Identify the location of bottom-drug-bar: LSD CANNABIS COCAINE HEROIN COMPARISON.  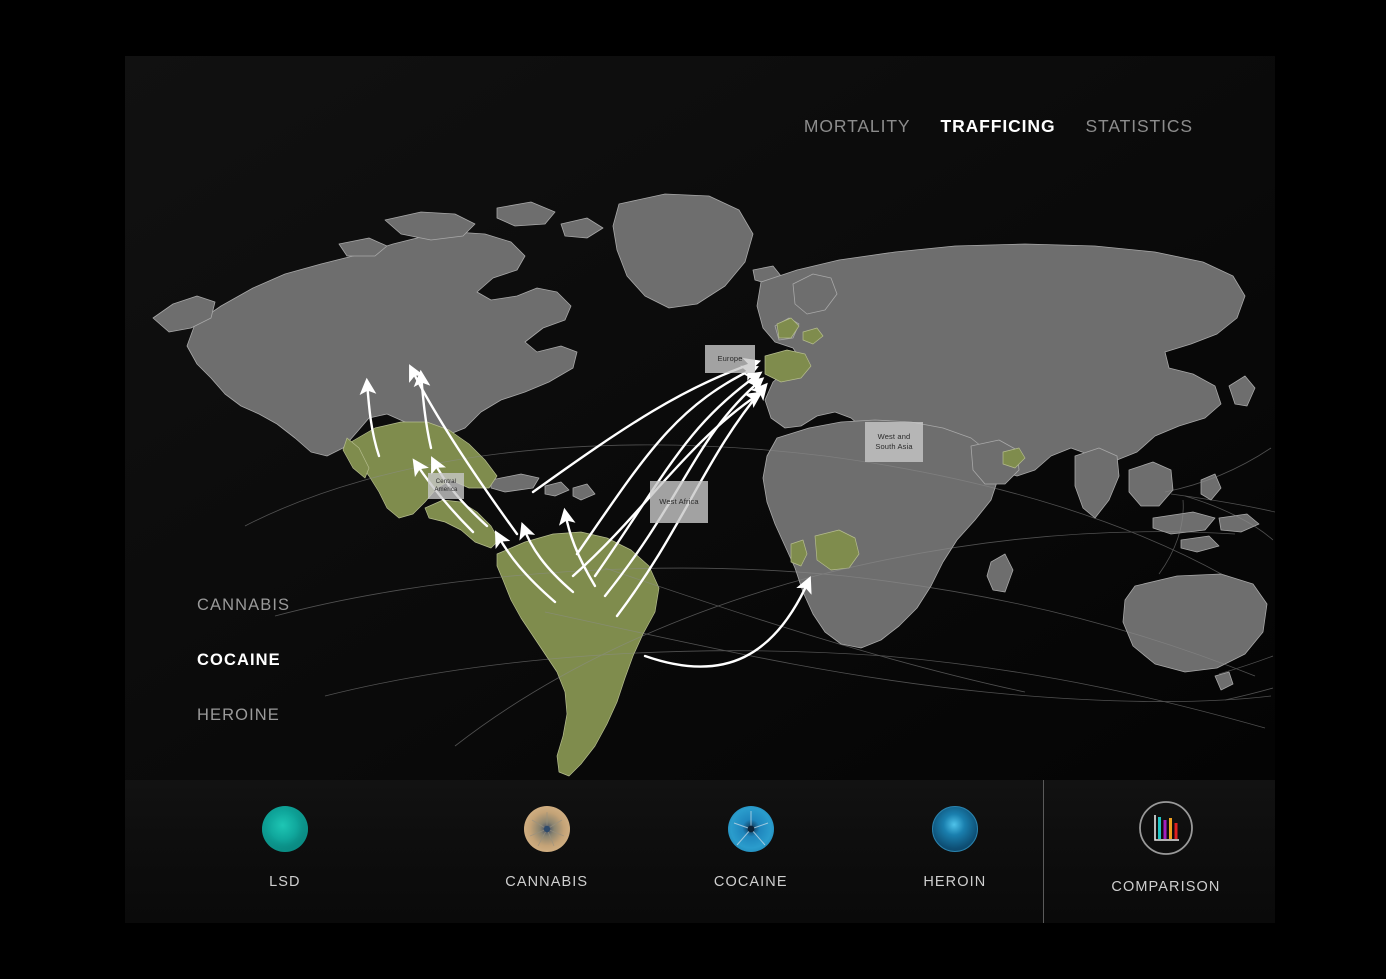
(700, 851).